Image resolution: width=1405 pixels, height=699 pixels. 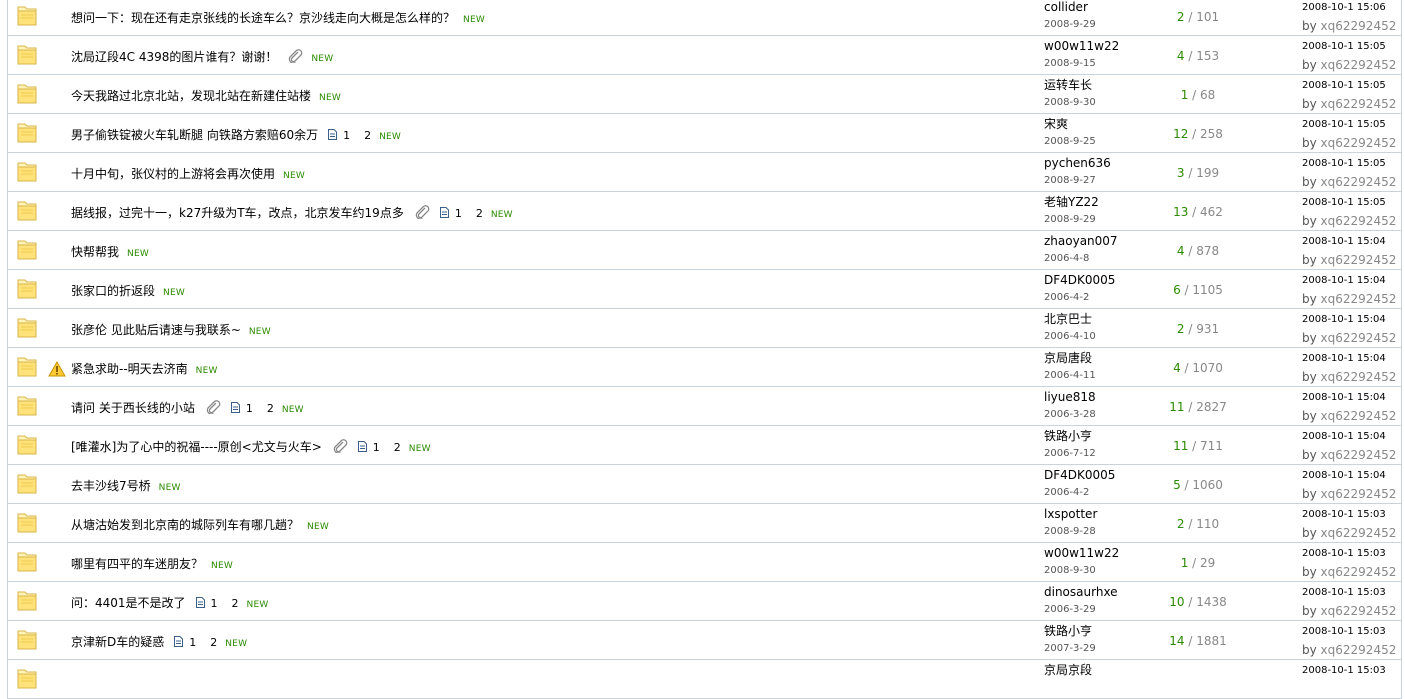 I want to click on thread-title-cell: 哪里有四平的车迷朋友？ NEW, so click(x=152, y=565).